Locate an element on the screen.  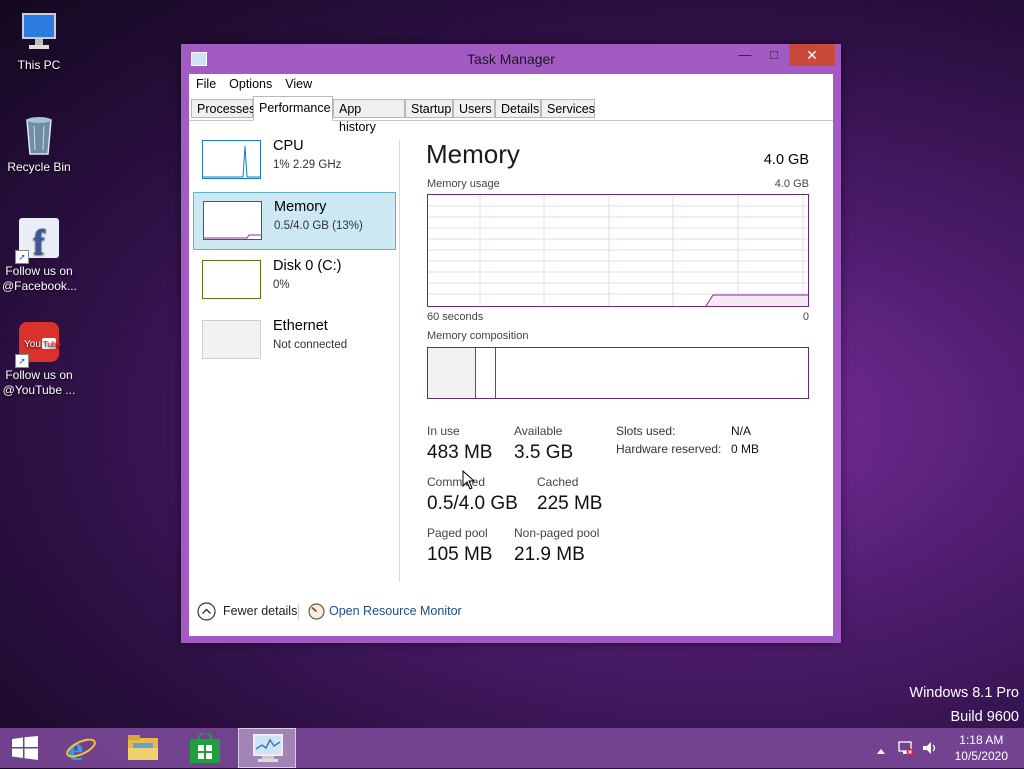
tab-details: Details is located at coordinates (518, 108).